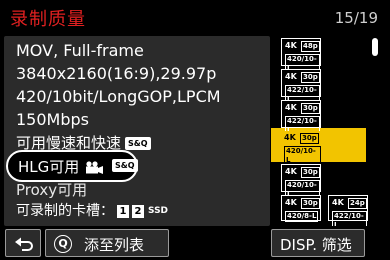 The width and height of the screenshot is (390, 260). I want to click on disp-filter-label: DISP. 筛选, so click(316, 245).